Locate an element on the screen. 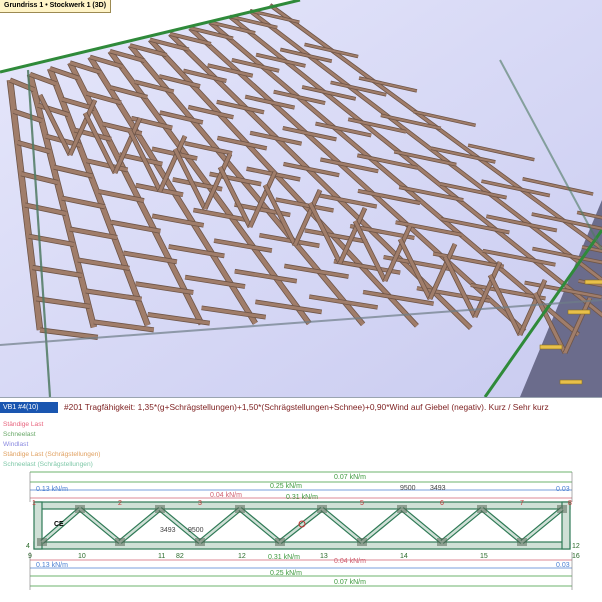  dimension-9500-bottom: 9500 is located at coordinates (196, 530).